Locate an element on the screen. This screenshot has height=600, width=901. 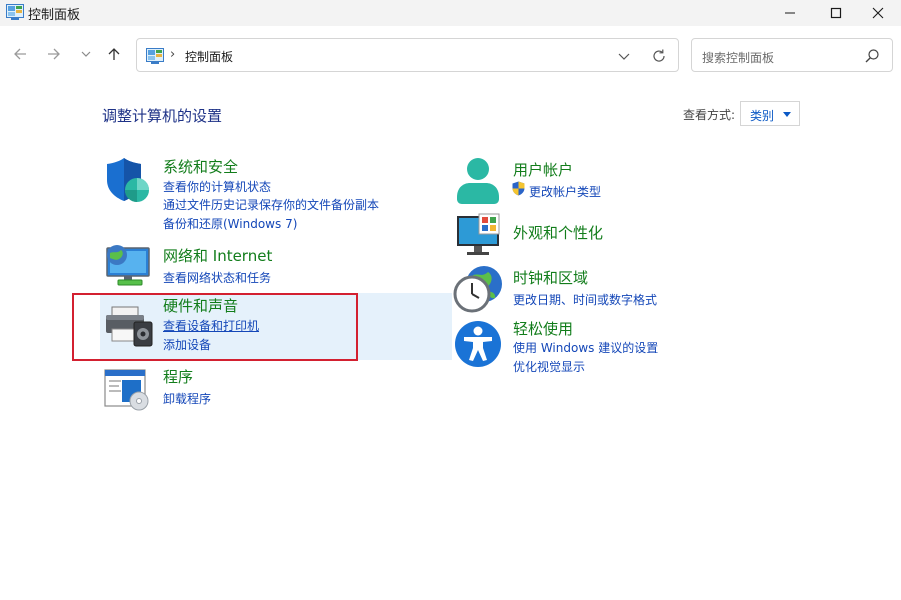
user-icon is located at coordinates (478, 181).